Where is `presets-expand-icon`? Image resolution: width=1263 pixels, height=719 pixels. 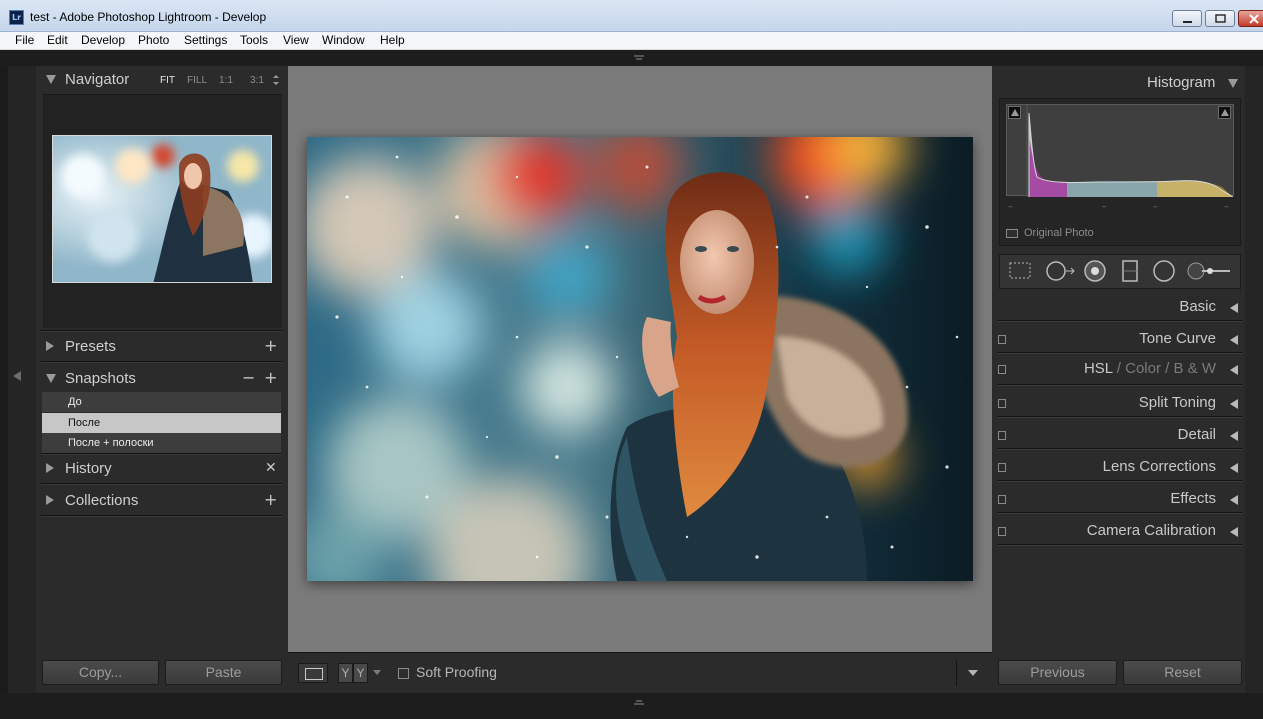
presets-expand-icon is located at coordinates (50, 346).